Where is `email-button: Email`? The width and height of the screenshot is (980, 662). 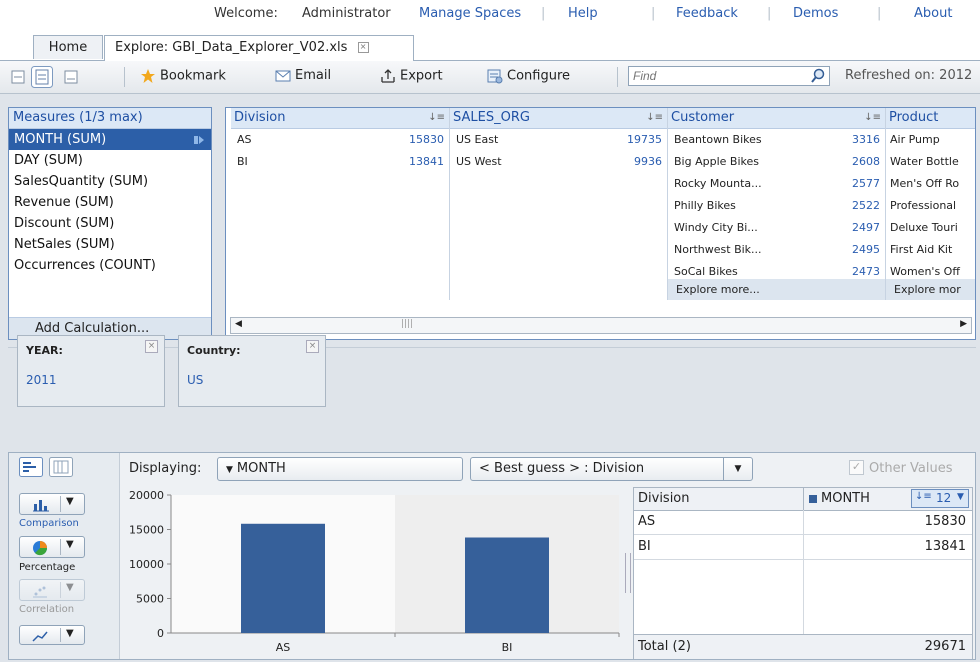 email-button: Email is located at coordinates (303, 75).